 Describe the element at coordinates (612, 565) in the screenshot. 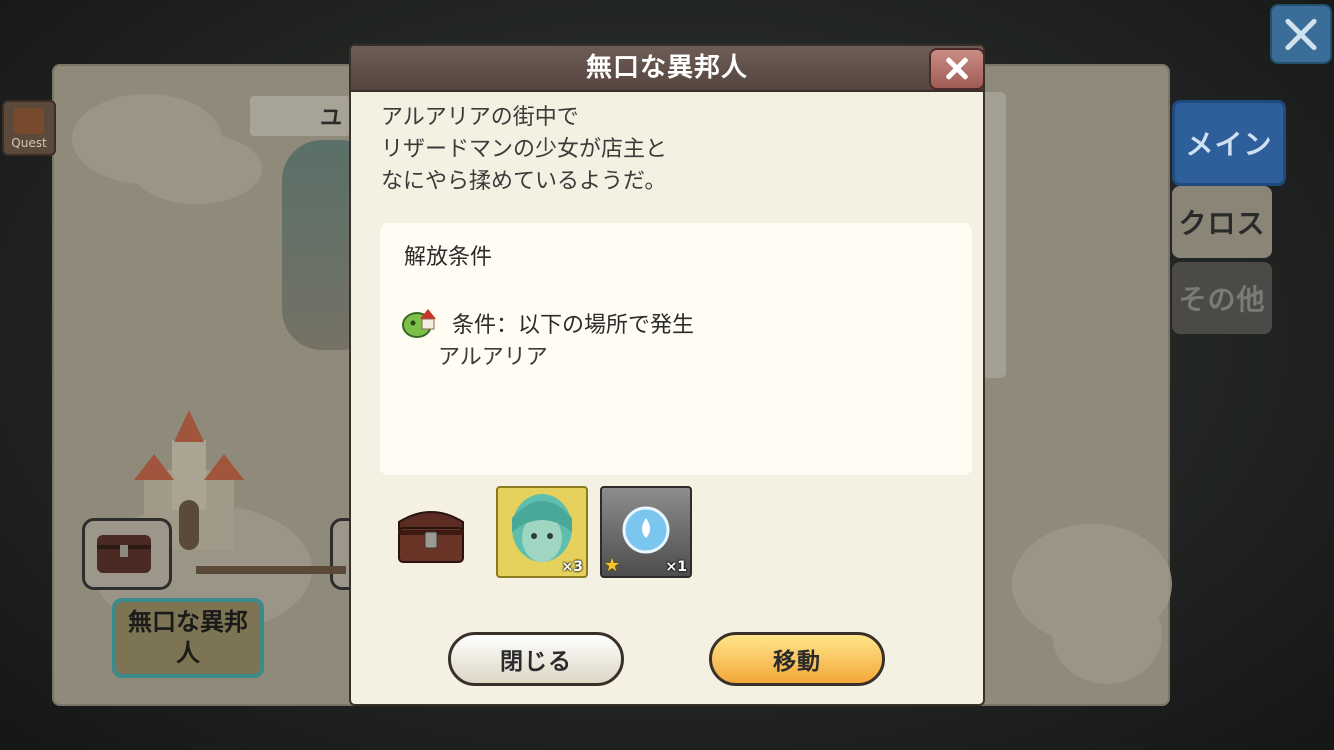

I see `rarity-star-icon: ★` at that location.